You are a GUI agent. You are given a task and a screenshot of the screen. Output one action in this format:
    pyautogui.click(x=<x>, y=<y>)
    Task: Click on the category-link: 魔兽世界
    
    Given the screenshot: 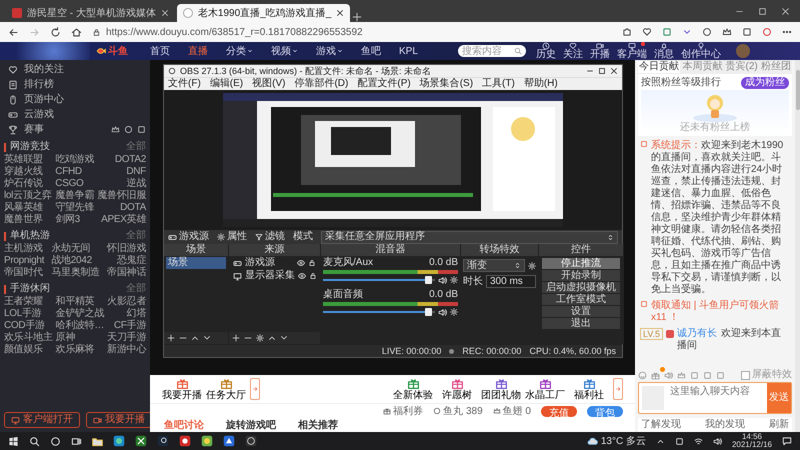 What is the action you would take?
    pyautogui.click(x=28, y=220)
    